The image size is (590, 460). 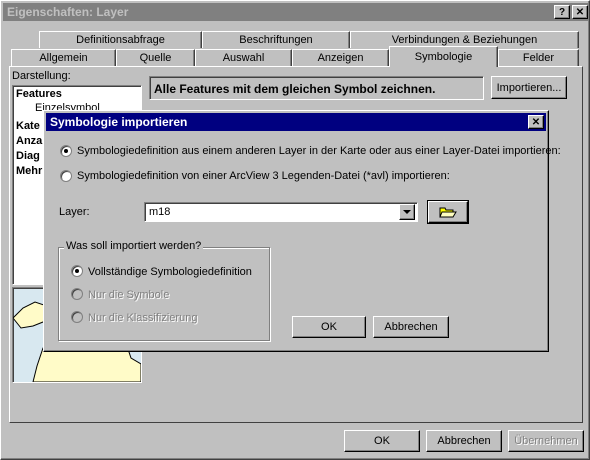 What do you see at coordinates (170, 272) in the screenshot?
I see `full-definition-label: Vollständige Symbologiedefinition` at bounding box center [170, 272].